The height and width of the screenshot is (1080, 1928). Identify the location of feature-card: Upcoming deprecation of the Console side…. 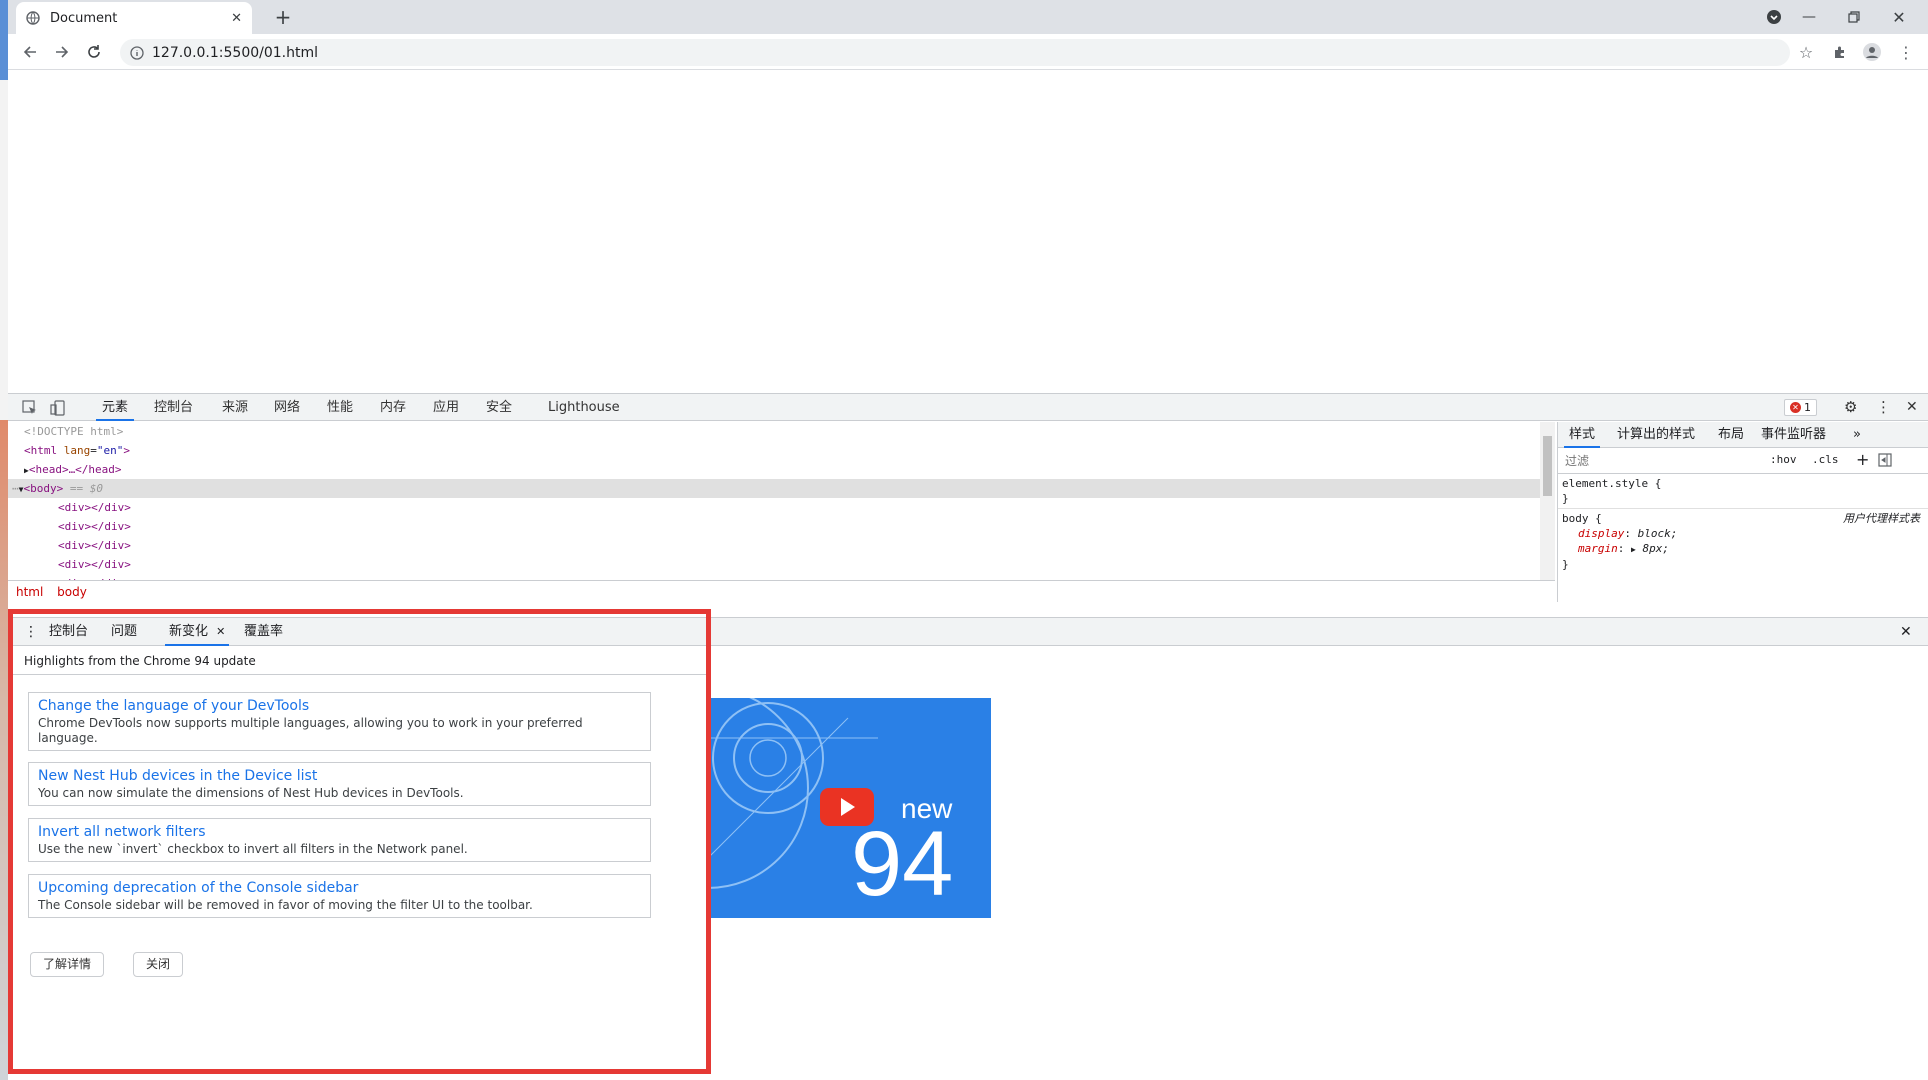
(339, 896).